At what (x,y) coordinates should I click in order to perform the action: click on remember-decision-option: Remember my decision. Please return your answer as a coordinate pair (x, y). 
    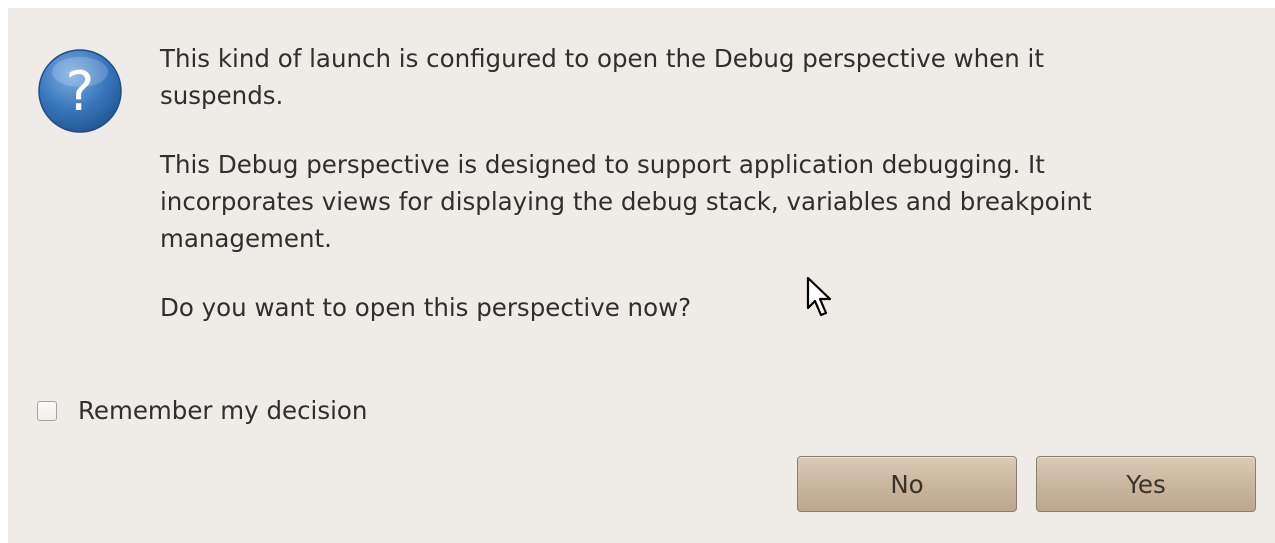
    Looking at the image, I should click on (202, 410).